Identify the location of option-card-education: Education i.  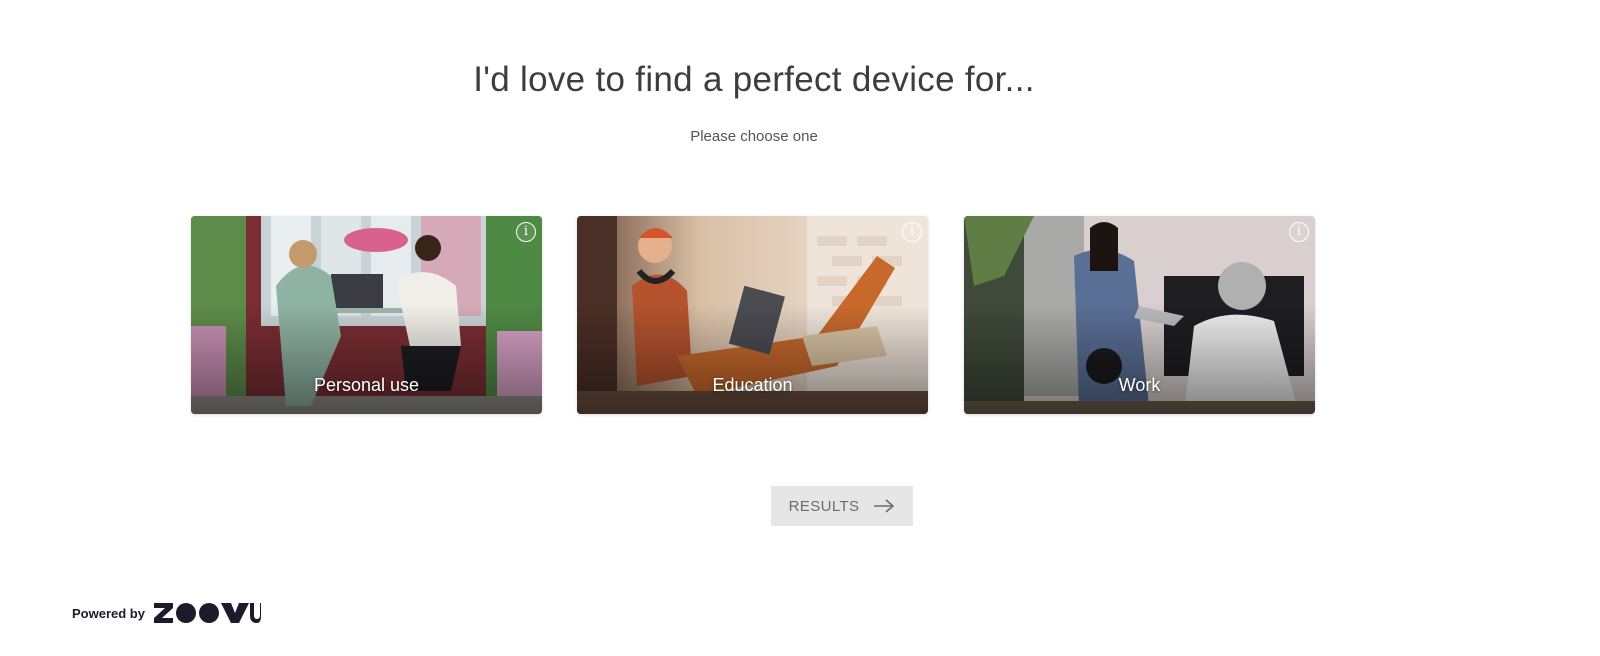
(752, 315).